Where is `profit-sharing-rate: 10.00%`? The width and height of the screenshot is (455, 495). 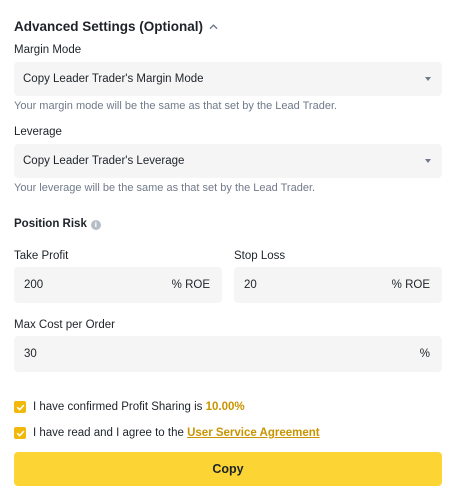 profit-sharing-rate: 10.00% is located at coordinates (225, 407).